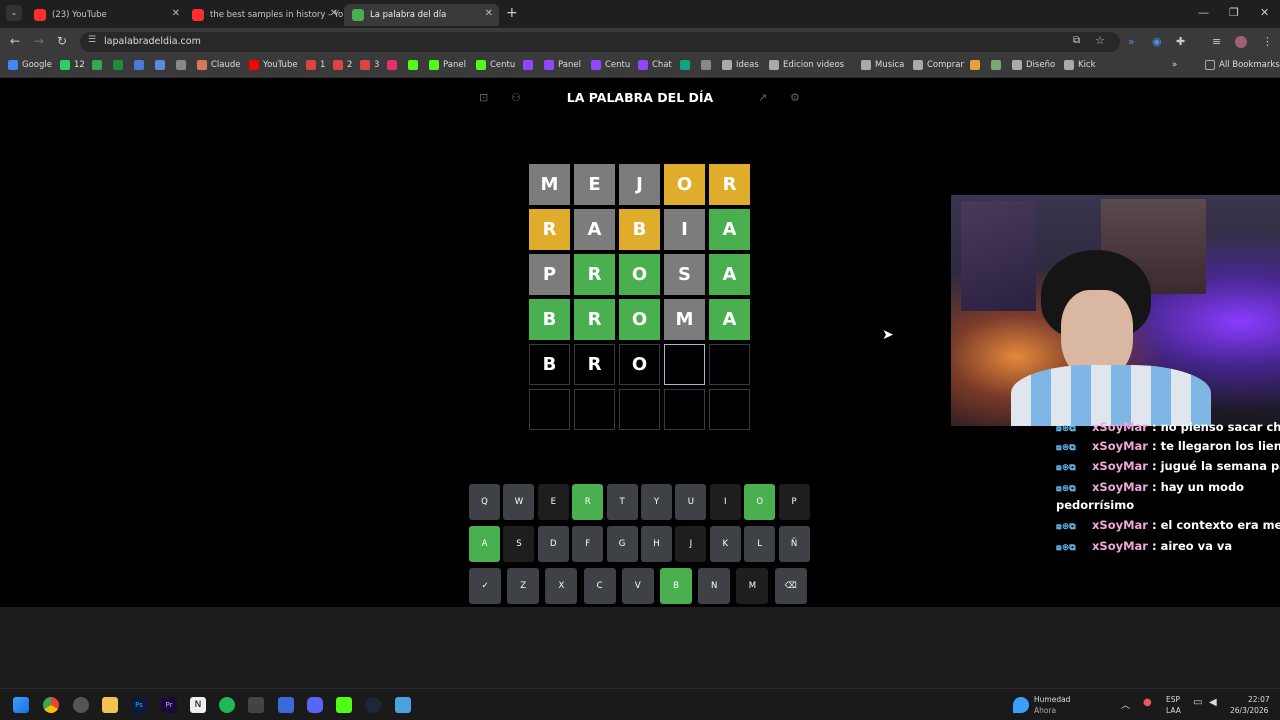 The height and width of the screenshot is (720, 1280). Describe the element at coordinates (622, 502) in the screenshot. I see `key-button: T` at that location.